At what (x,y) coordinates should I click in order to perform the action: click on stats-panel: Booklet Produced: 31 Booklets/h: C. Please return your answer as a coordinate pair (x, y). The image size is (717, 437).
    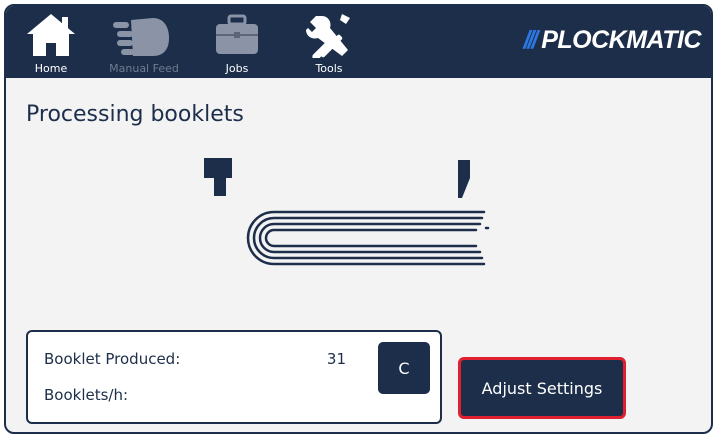
    Looking at the image, I should click on (234, 377).